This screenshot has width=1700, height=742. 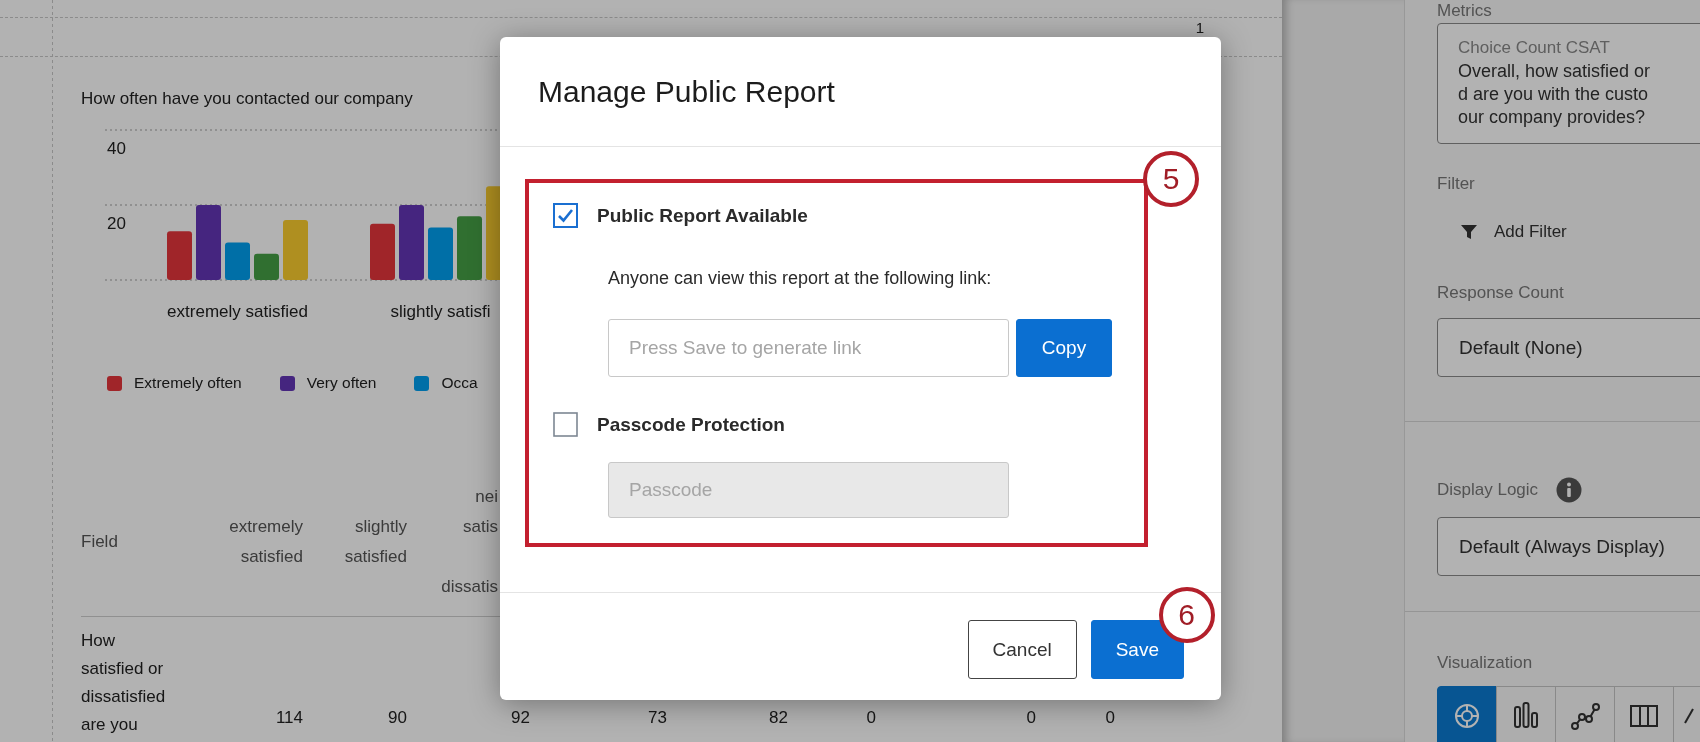 I want to click on copy-button: Copy, so click(x=1064, y=348).